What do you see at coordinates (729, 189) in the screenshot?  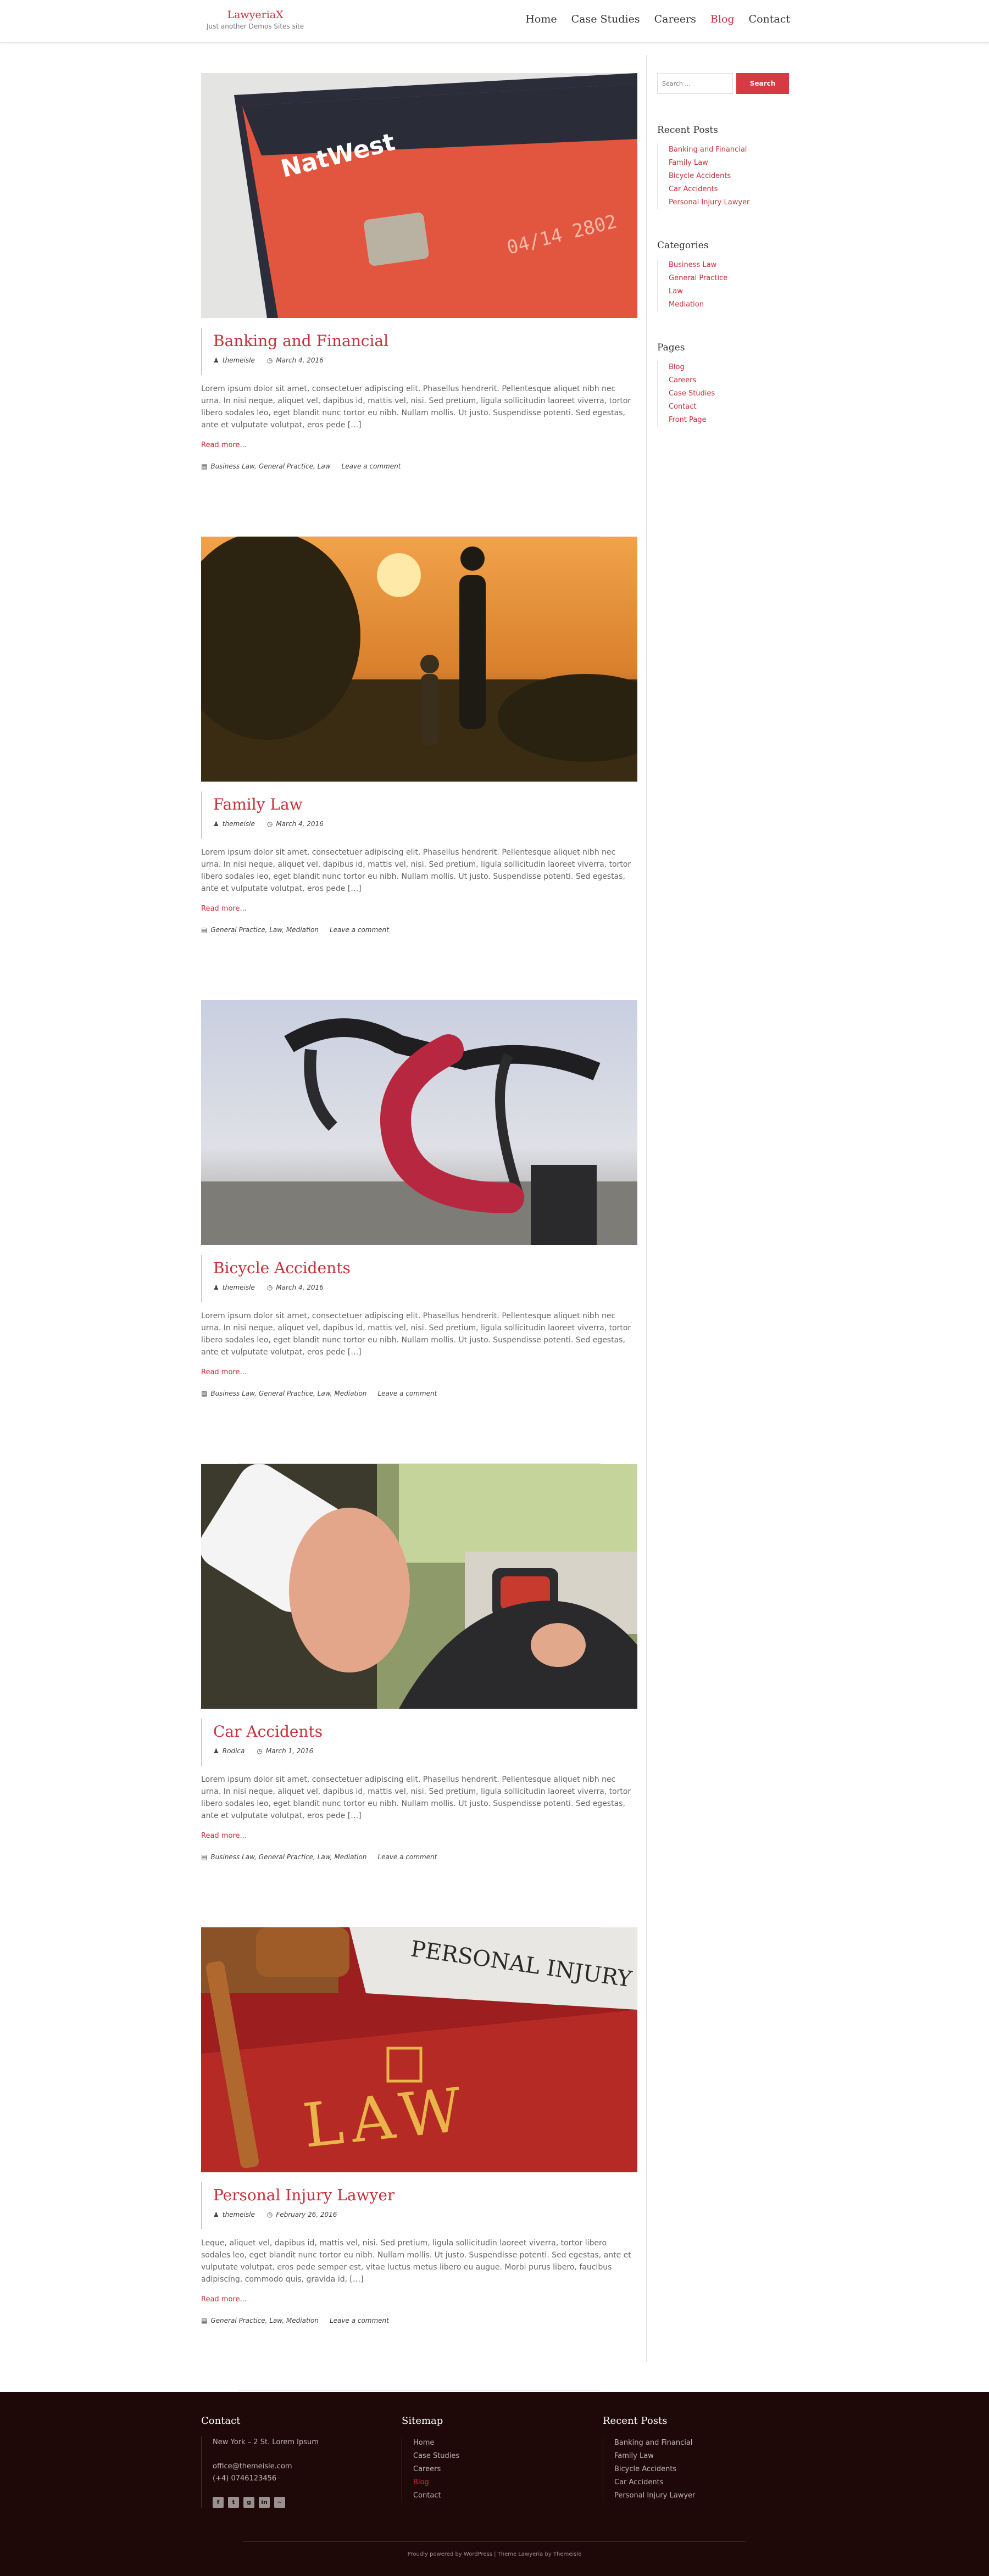 I see `recent-post-link: Car Accidents` at bounding box center [729, 189].